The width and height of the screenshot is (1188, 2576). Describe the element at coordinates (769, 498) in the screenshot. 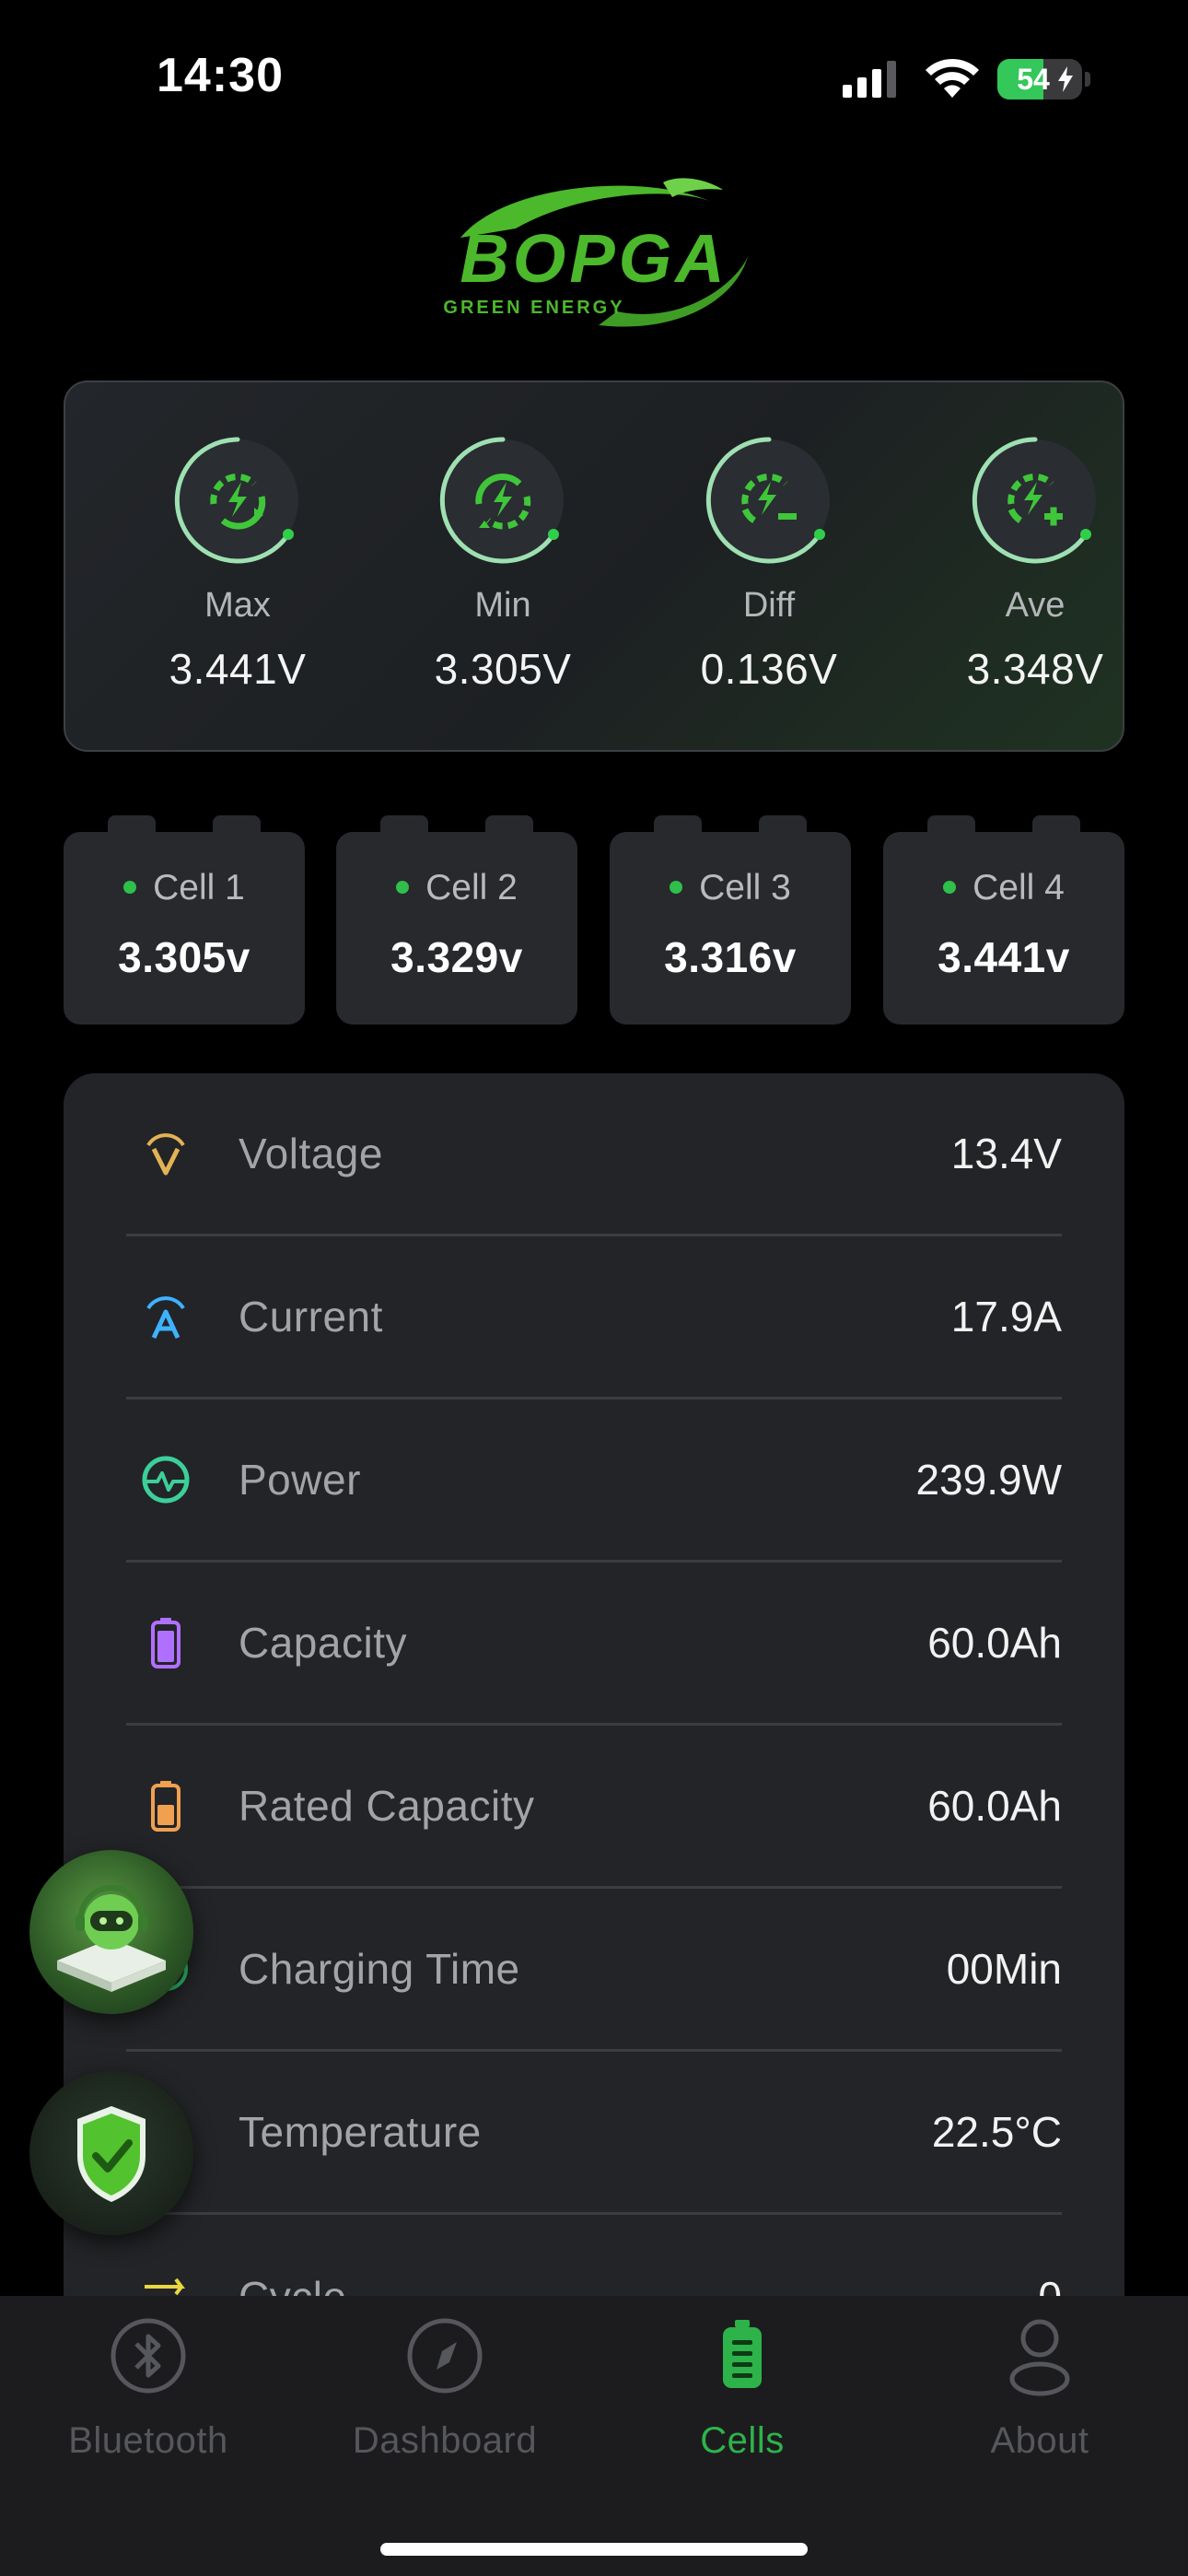

I see `battery-minus-icon` at that location.